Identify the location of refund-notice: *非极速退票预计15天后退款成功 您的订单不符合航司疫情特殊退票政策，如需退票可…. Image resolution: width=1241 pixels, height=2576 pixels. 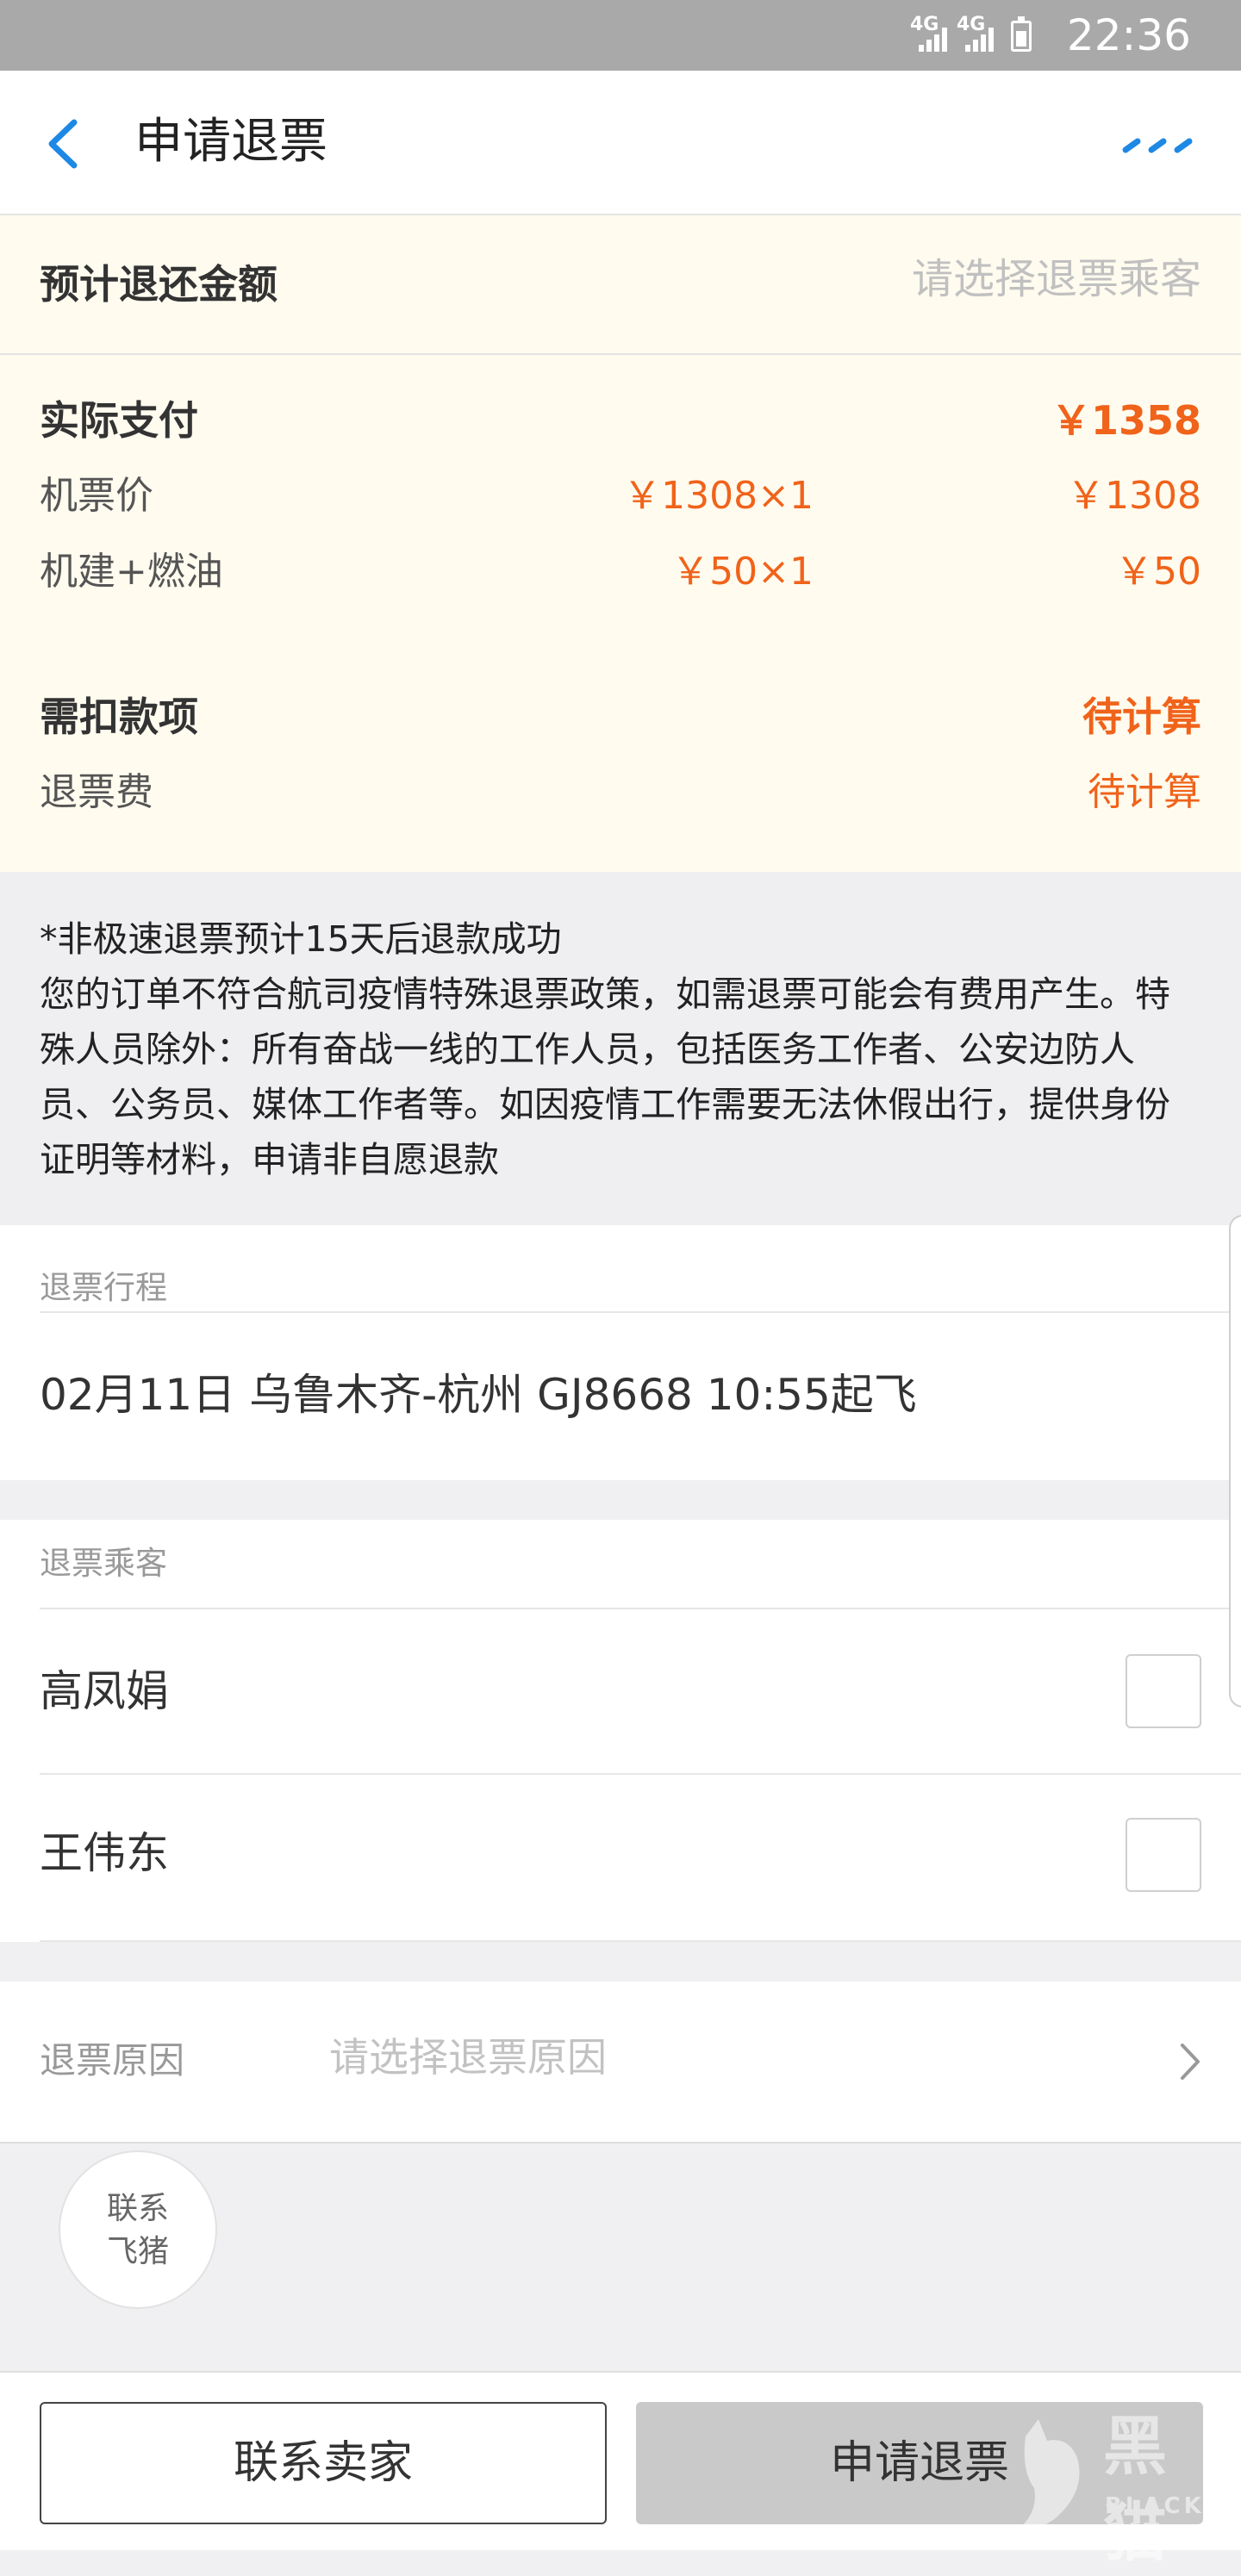
(620, 1049).